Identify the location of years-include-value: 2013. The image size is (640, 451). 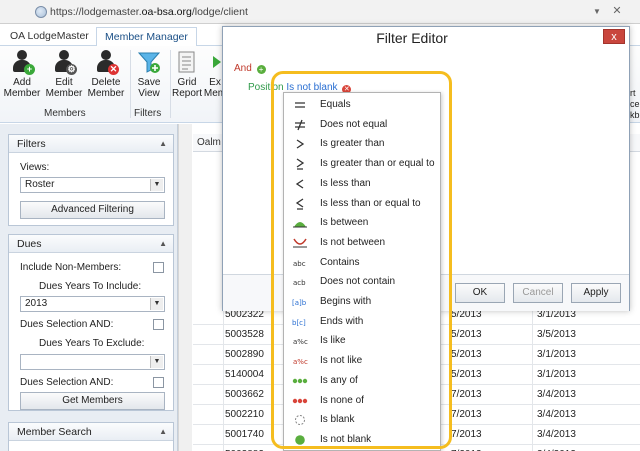
(36, 303).